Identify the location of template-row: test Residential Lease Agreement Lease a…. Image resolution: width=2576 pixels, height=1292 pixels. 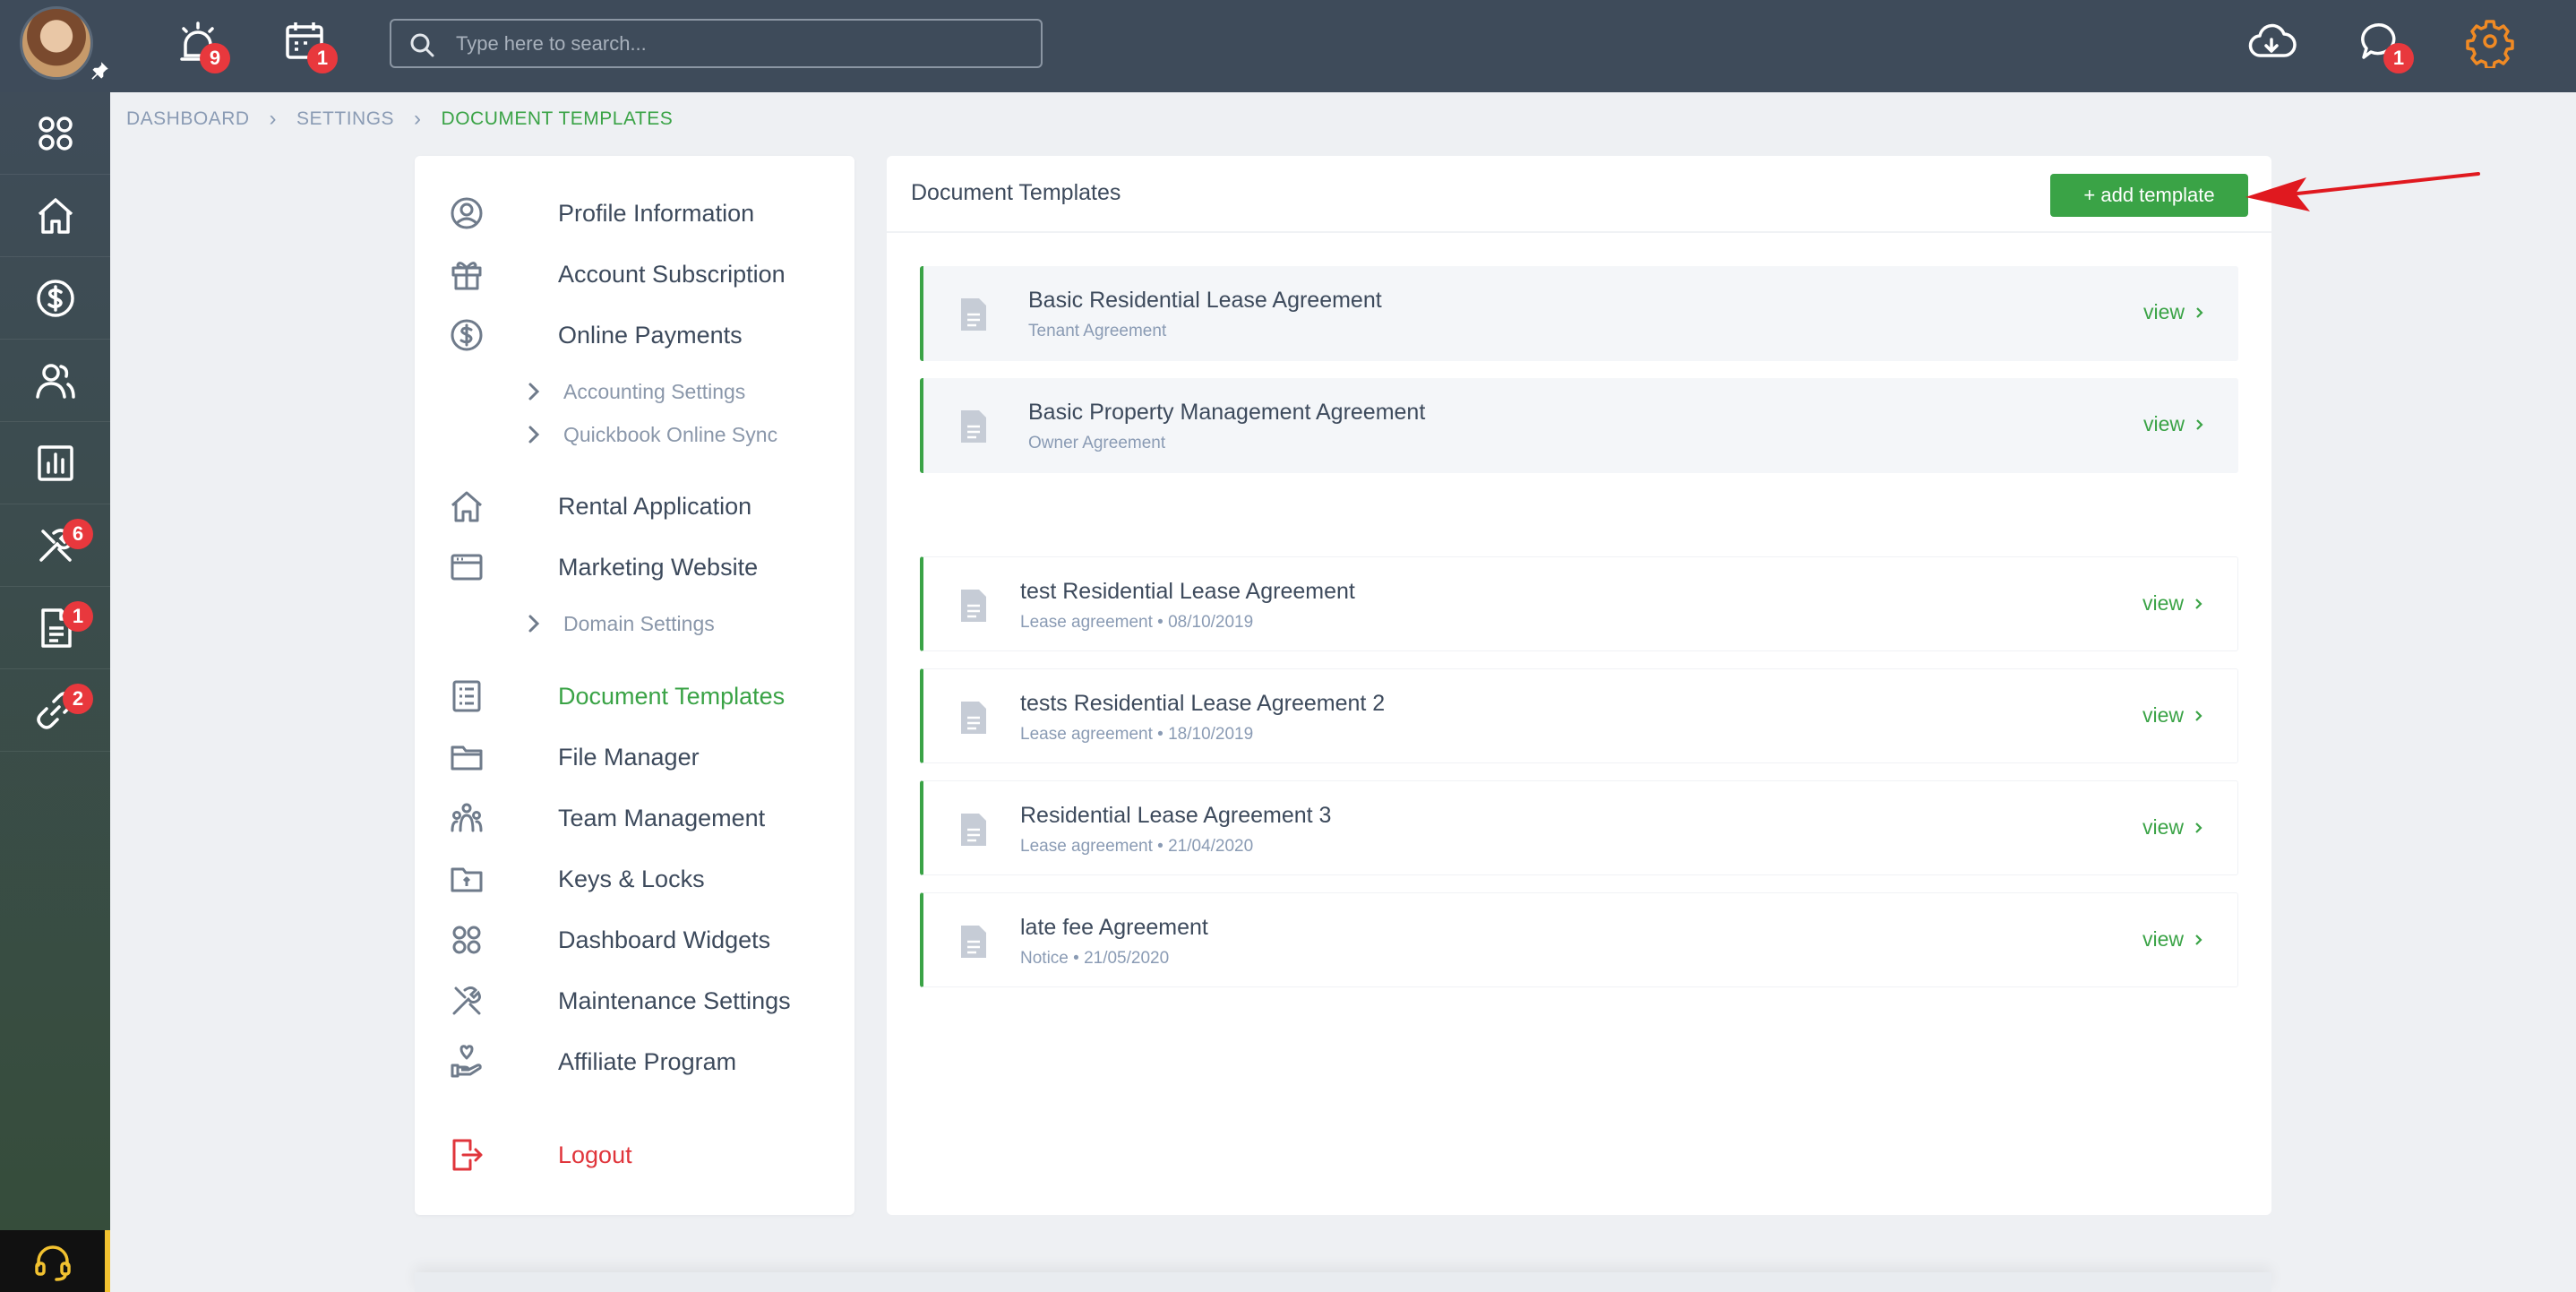
(1579, 603).